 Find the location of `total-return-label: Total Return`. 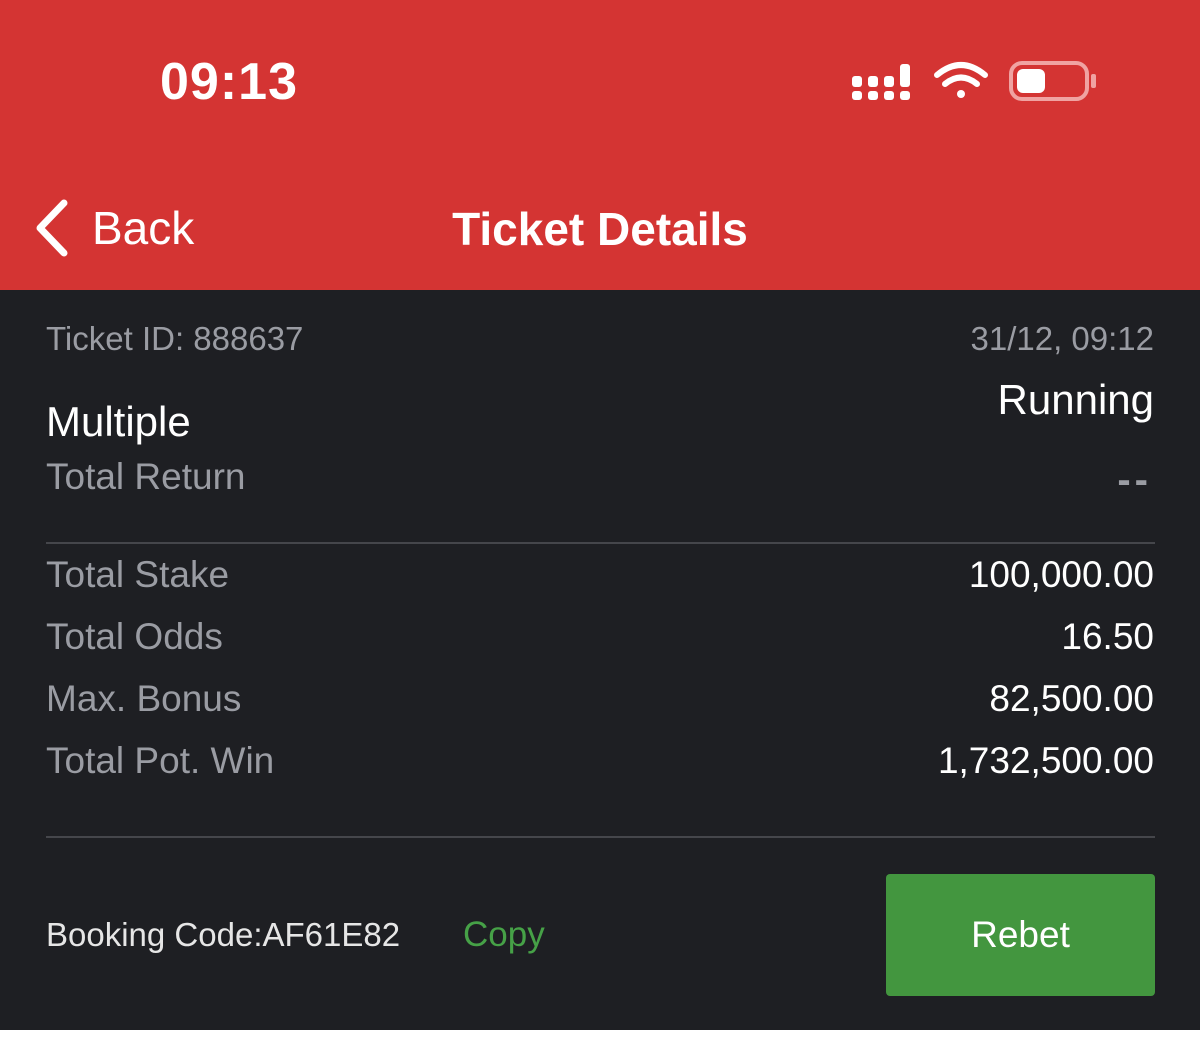

total-return-label: Total Return is located at coordinates (146, 476).